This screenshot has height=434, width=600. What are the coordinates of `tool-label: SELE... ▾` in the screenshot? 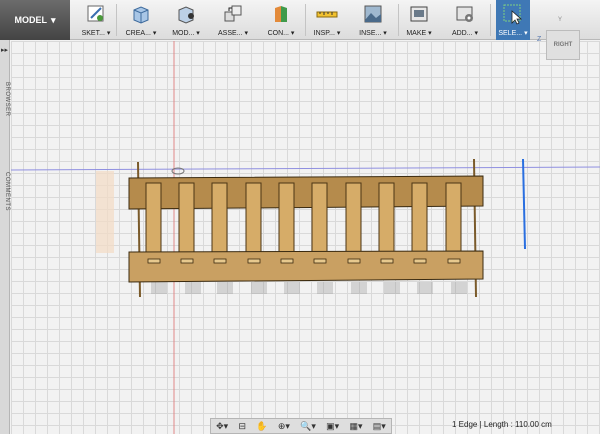 It's located at (513, 33).